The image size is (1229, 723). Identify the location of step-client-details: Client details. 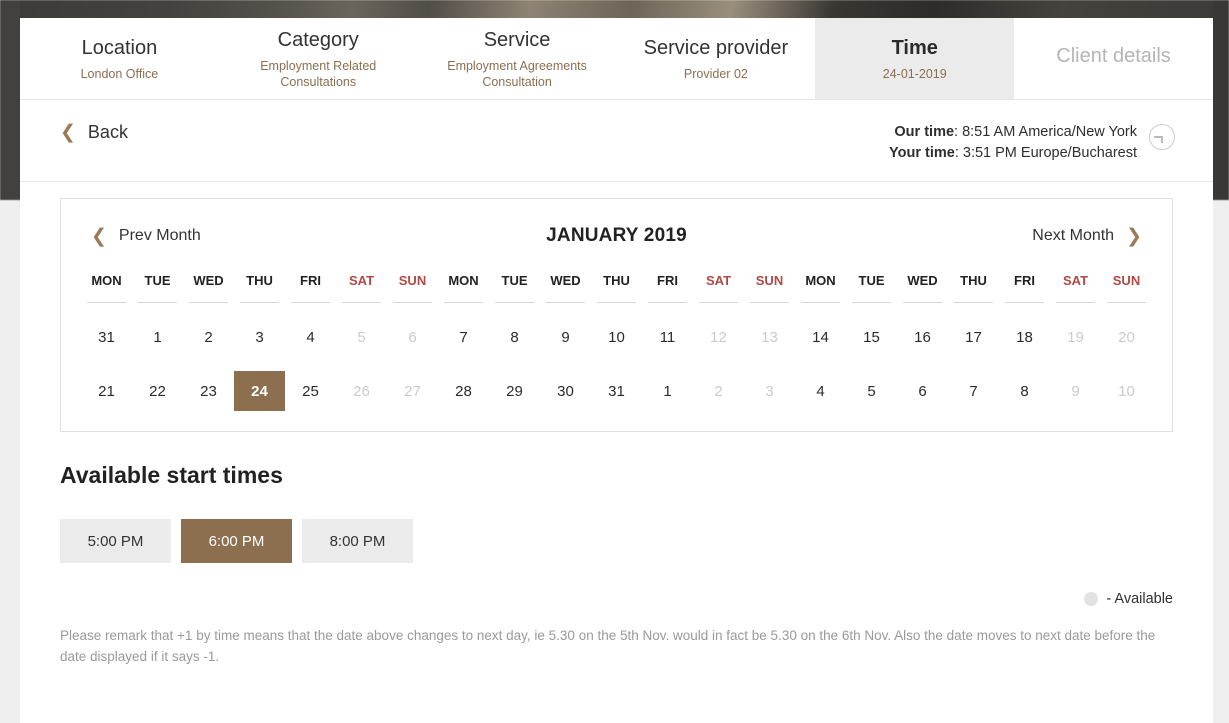
(1113, 58).